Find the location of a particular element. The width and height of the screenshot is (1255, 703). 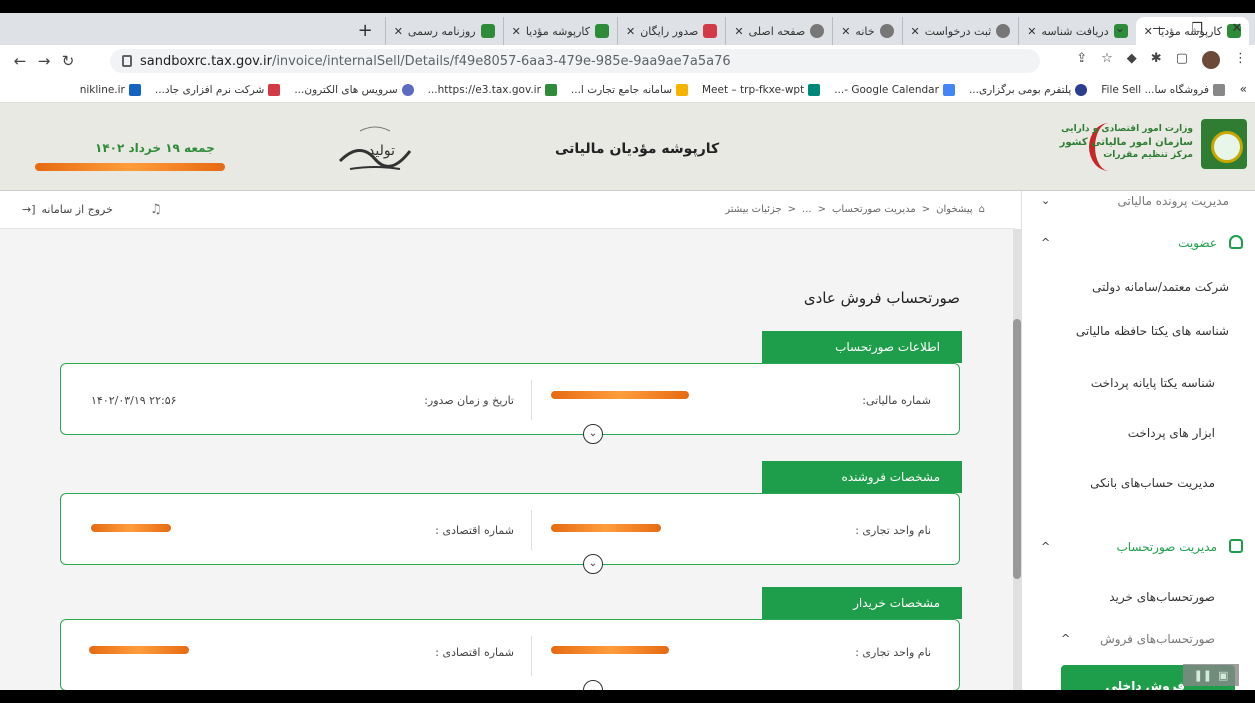

browser-tab: خانه ✕ is located at coordinates (866, 31).